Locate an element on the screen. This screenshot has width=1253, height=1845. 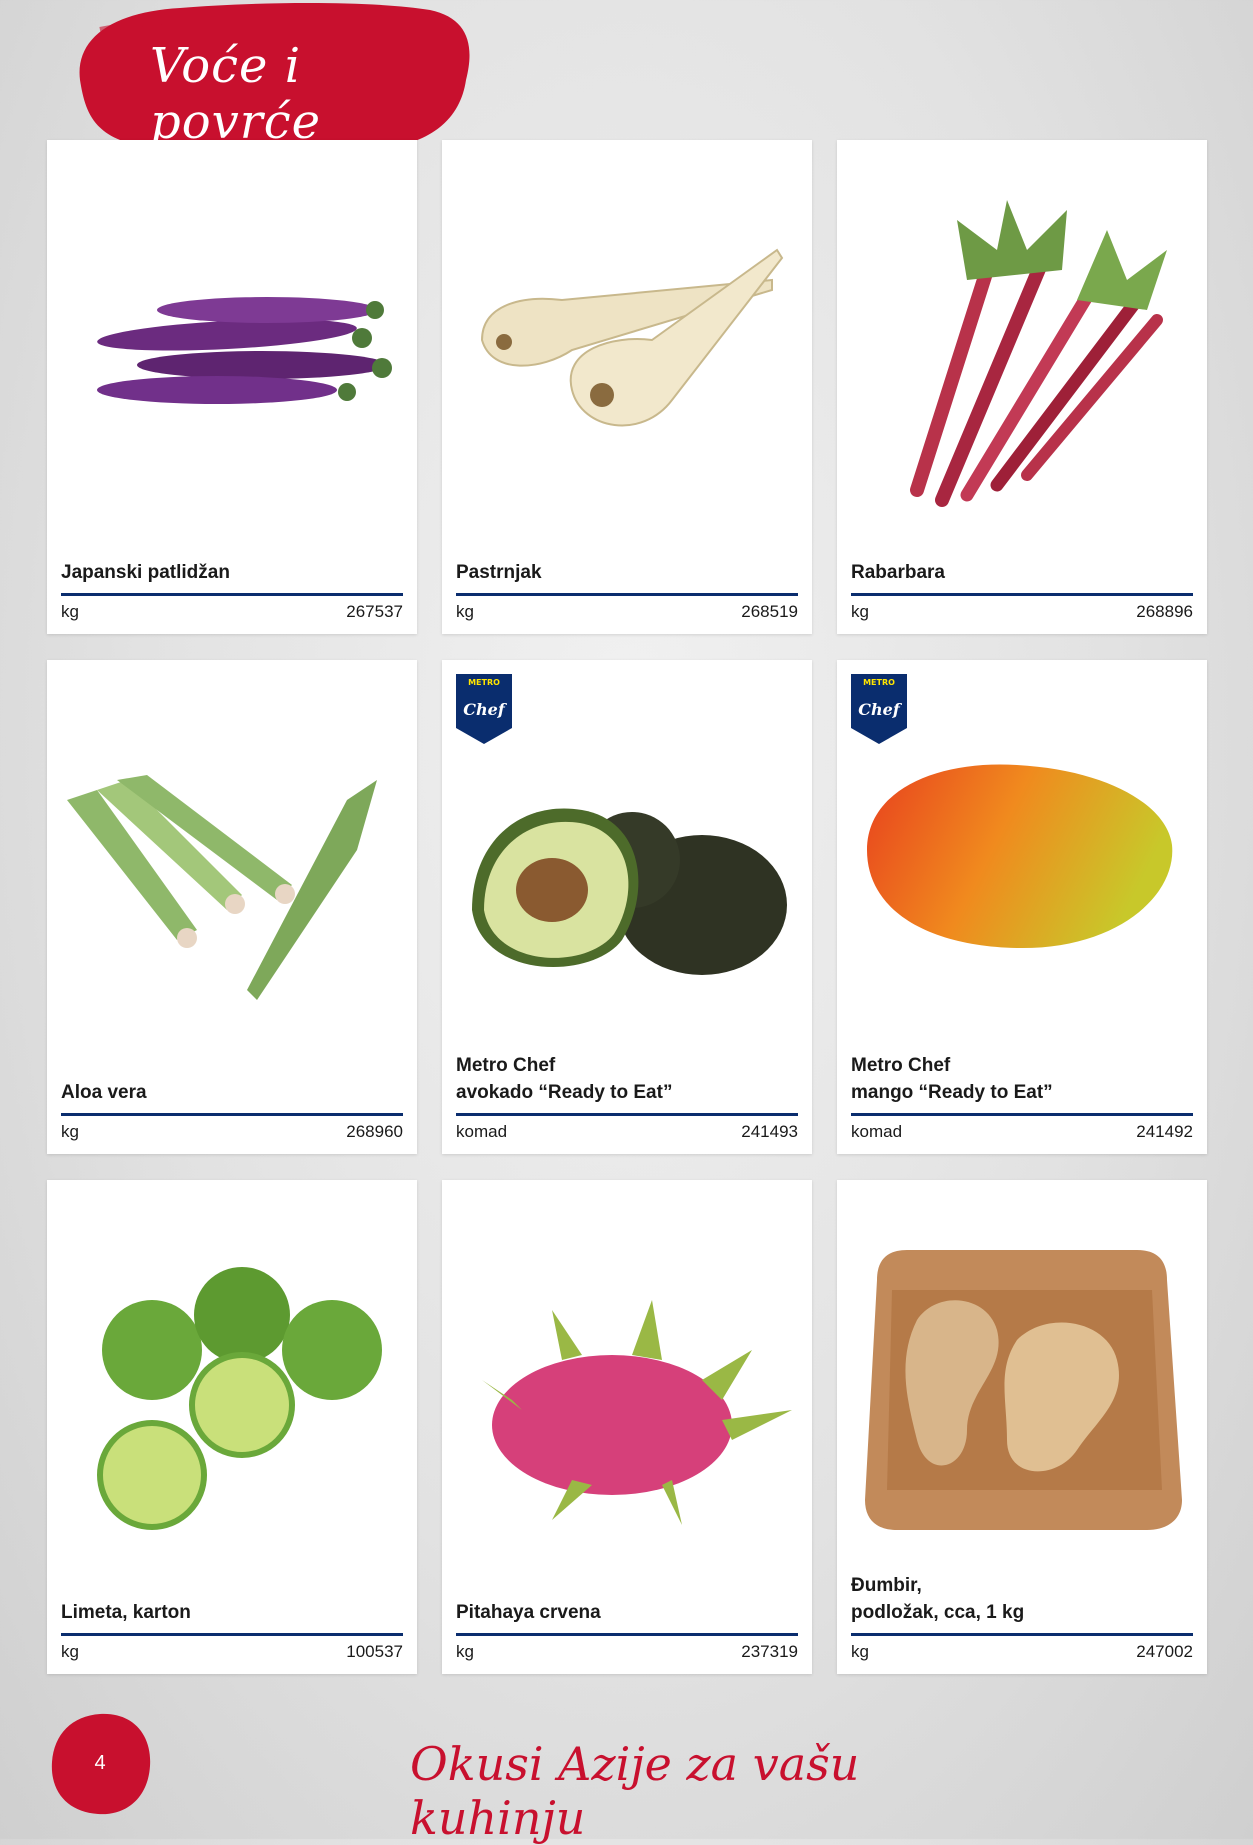
product-card: Pitahaya crvena kg 237319 is located at coordinates (627, 1427).